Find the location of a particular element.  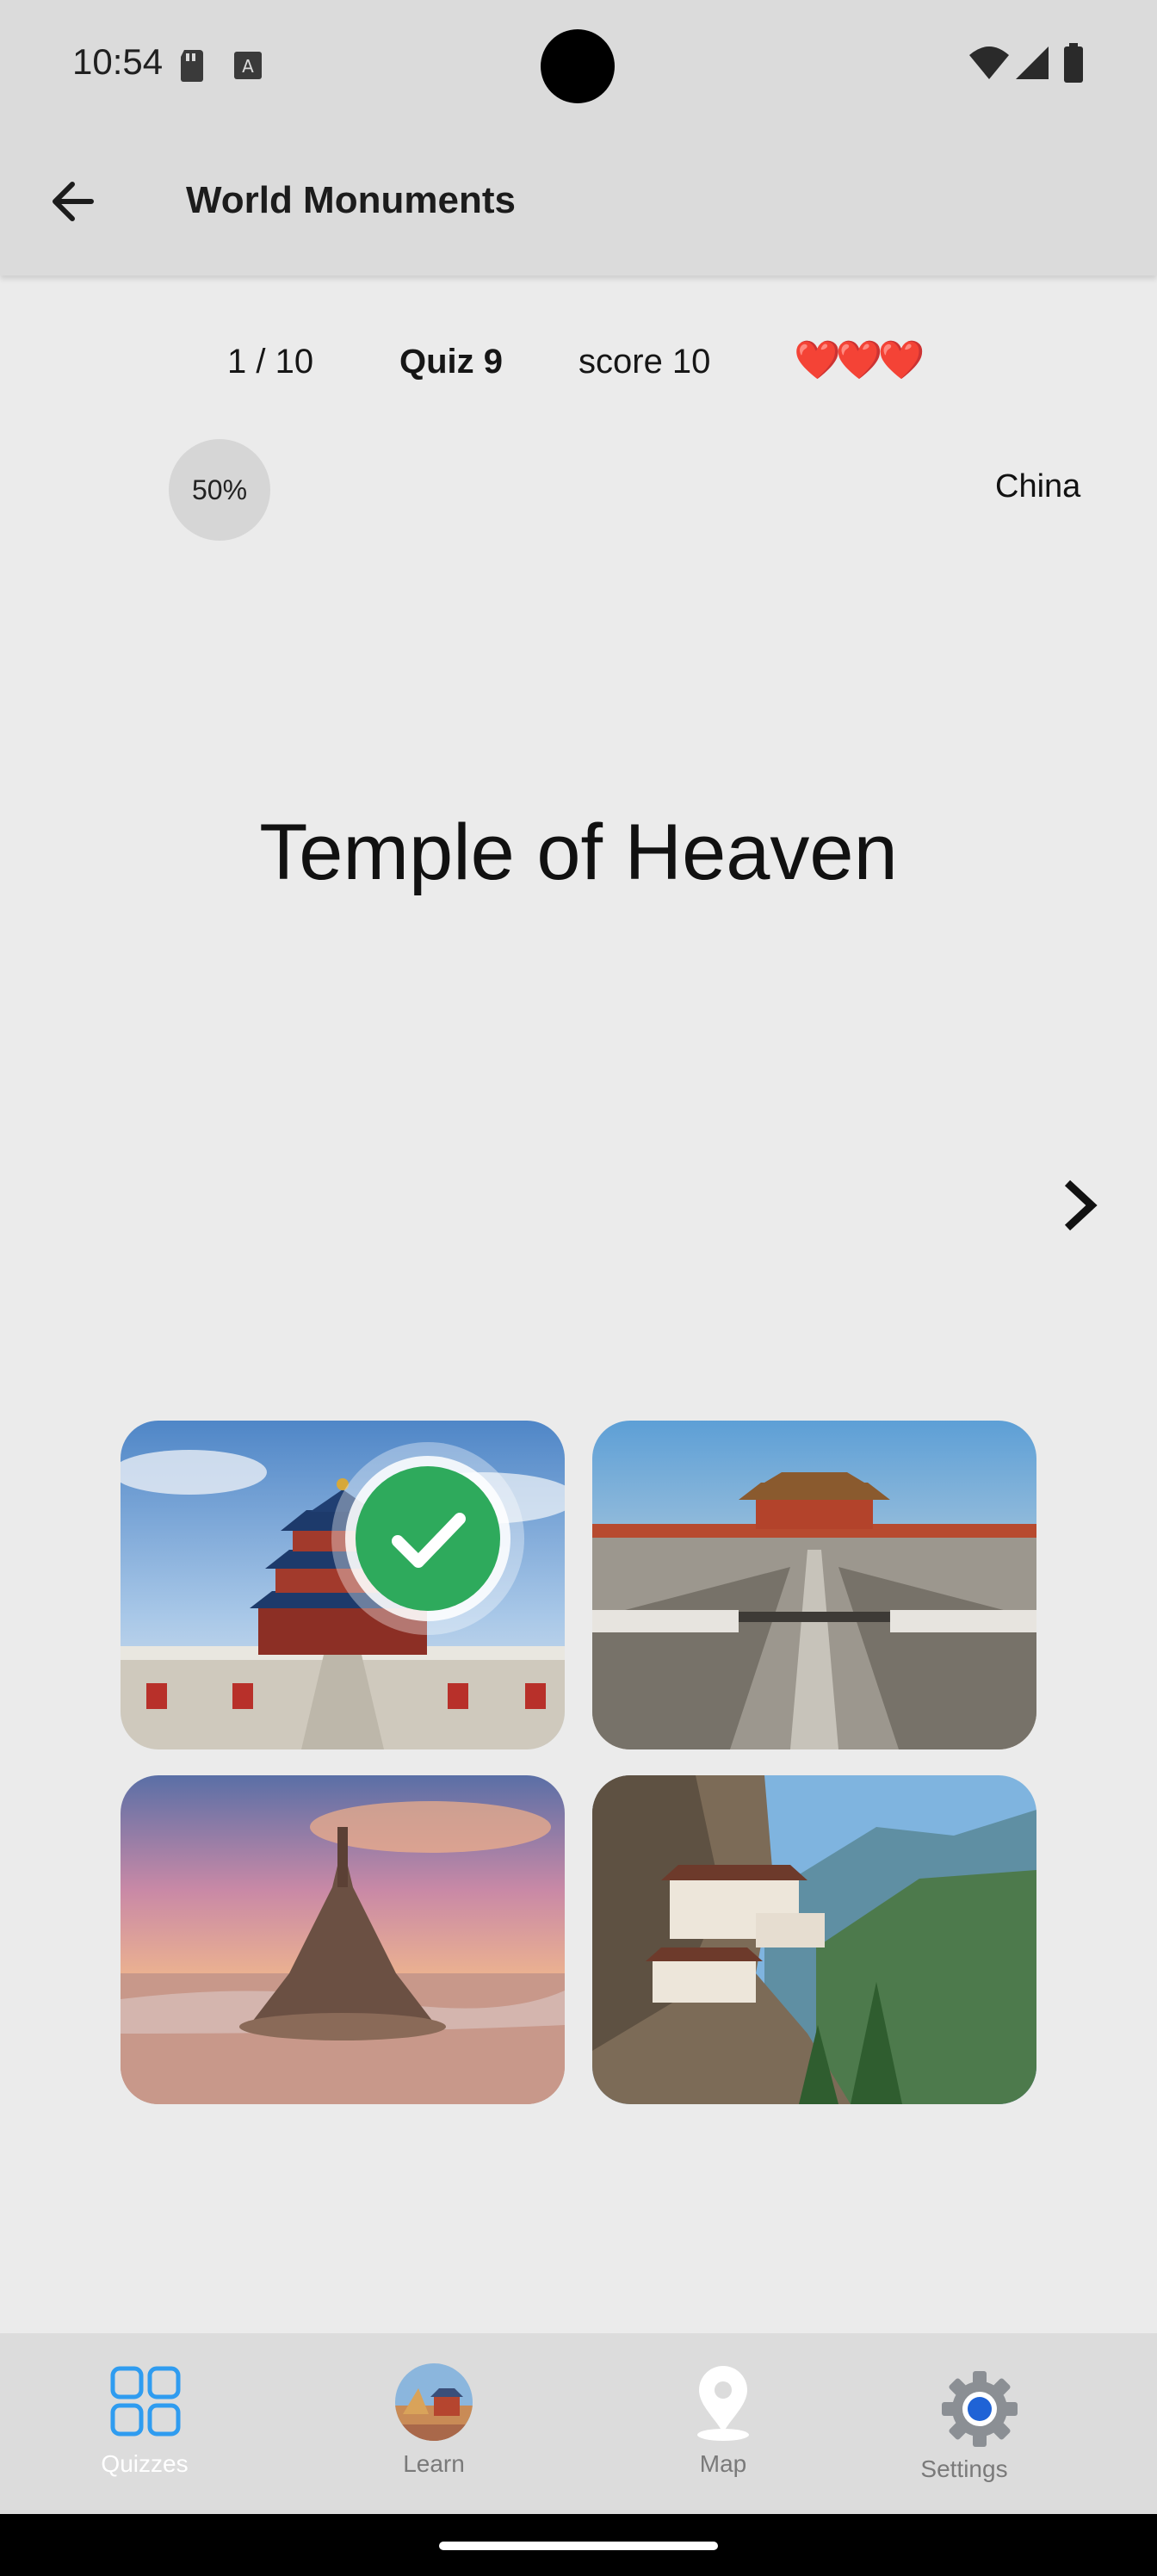

answer-tile-tigers-nest is located at coordinates (814, 1939).